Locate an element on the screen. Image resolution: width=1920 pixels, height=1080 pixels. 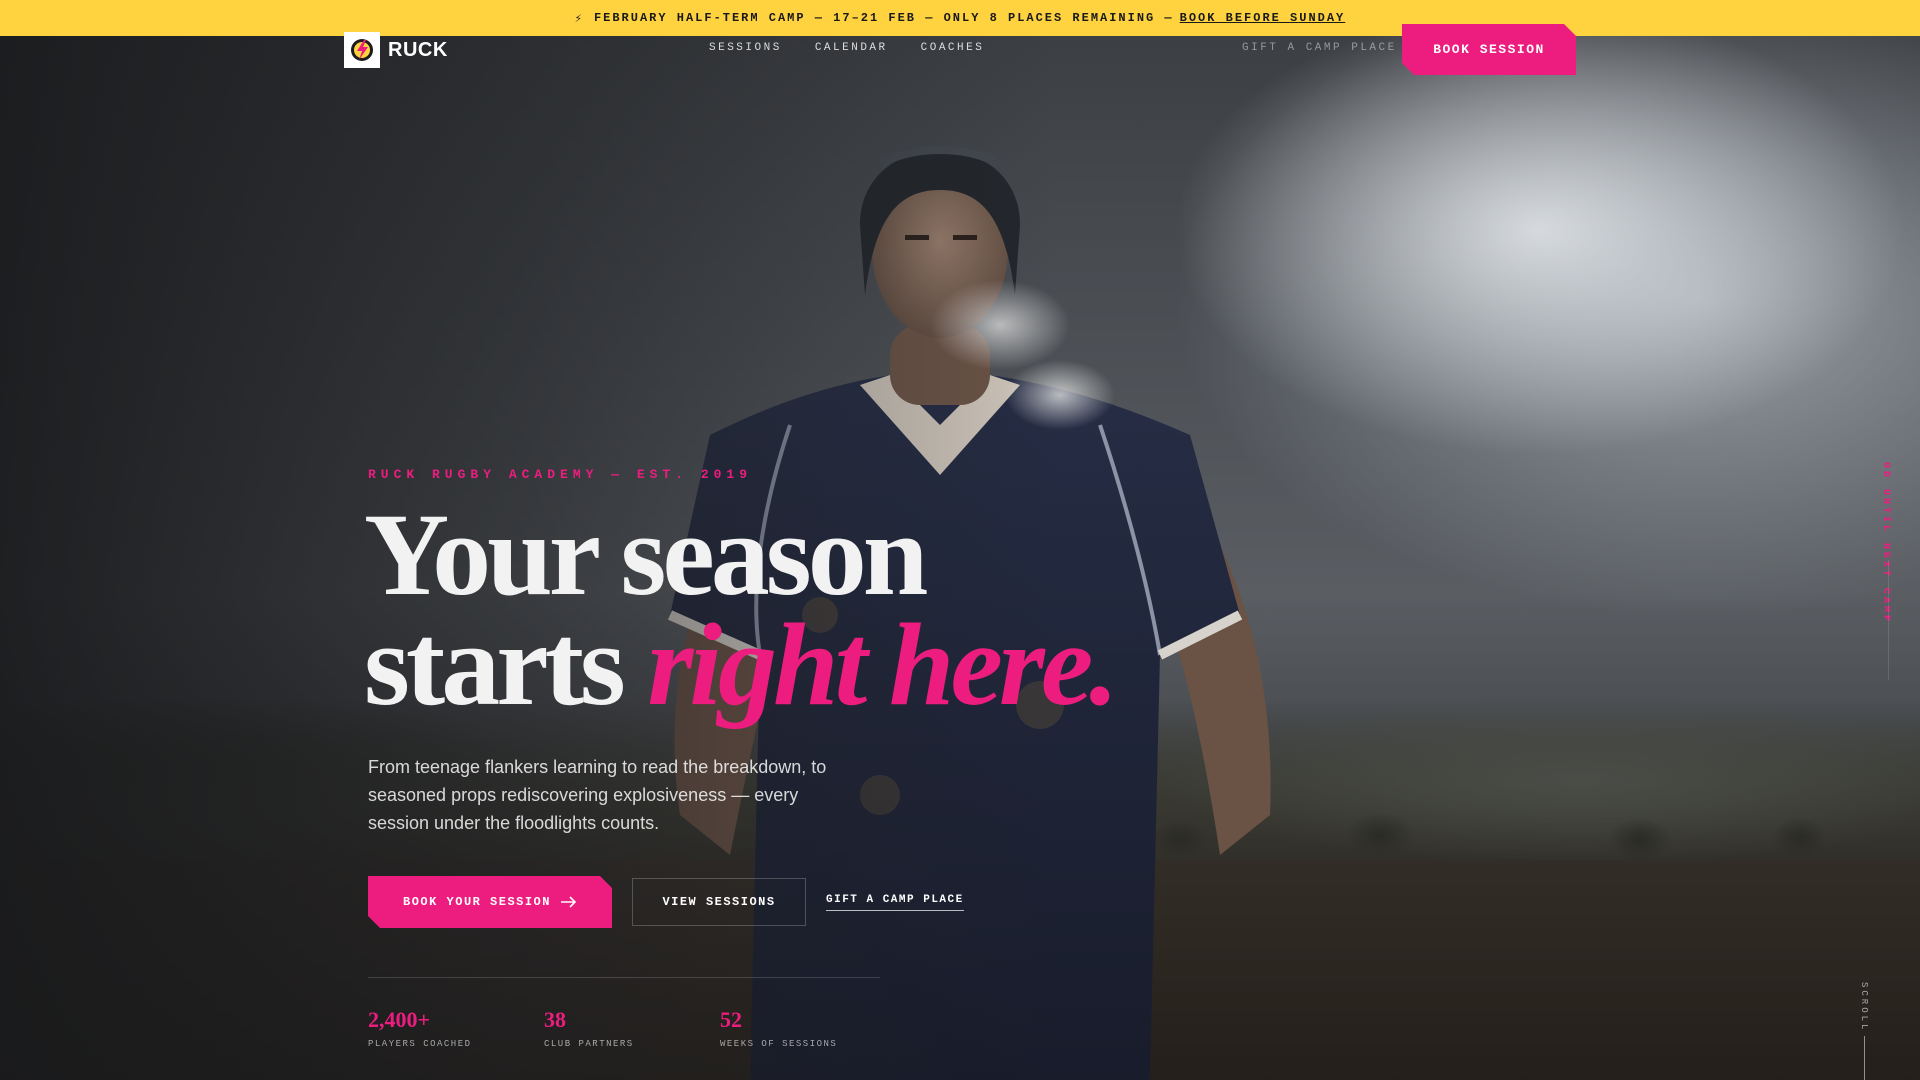
book-session-button: BOOK SESSION is located at coordinates (1489, 49).